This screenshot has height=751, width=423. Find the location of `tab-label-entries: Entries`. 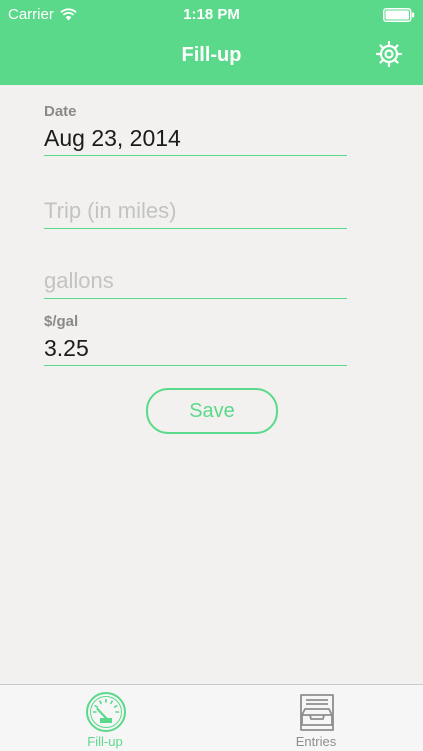

tab-label-entries: Entries is located at coordinates (316, 741).